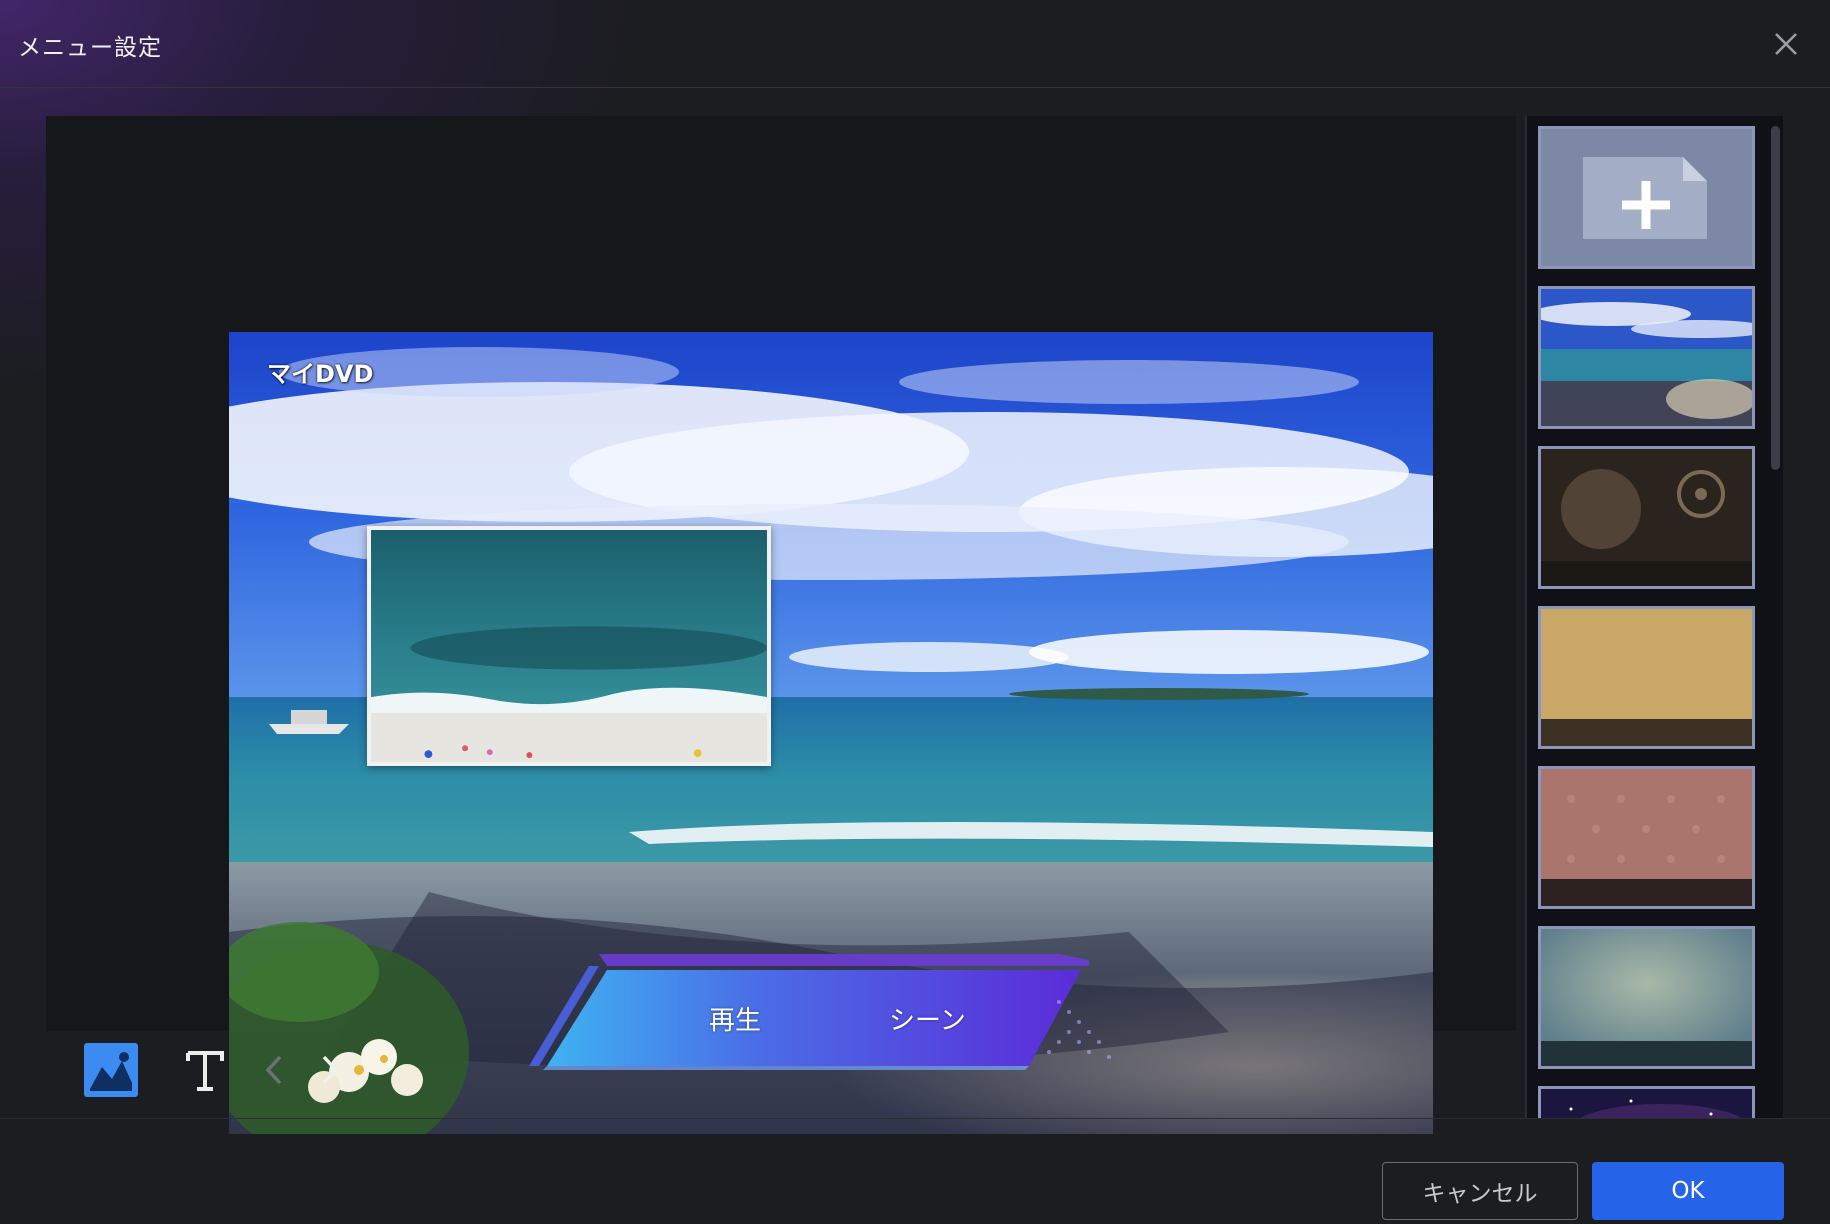 The height and width of the screenshot is (1224, 1830). I want to click on add-template-tile, so click(1646, 197).